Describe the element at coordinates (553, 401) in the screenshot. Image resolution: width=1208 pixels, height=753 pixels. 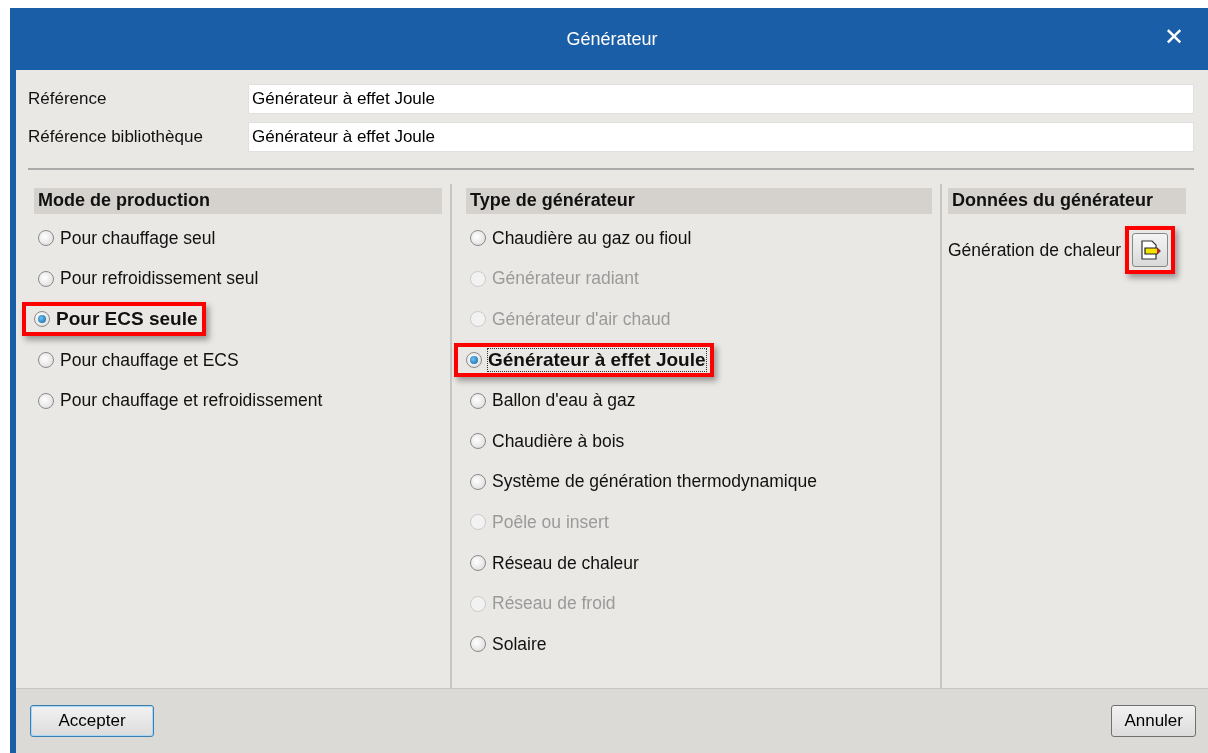
I see `radio-option: Ballon d'eau à gaz` at that location.